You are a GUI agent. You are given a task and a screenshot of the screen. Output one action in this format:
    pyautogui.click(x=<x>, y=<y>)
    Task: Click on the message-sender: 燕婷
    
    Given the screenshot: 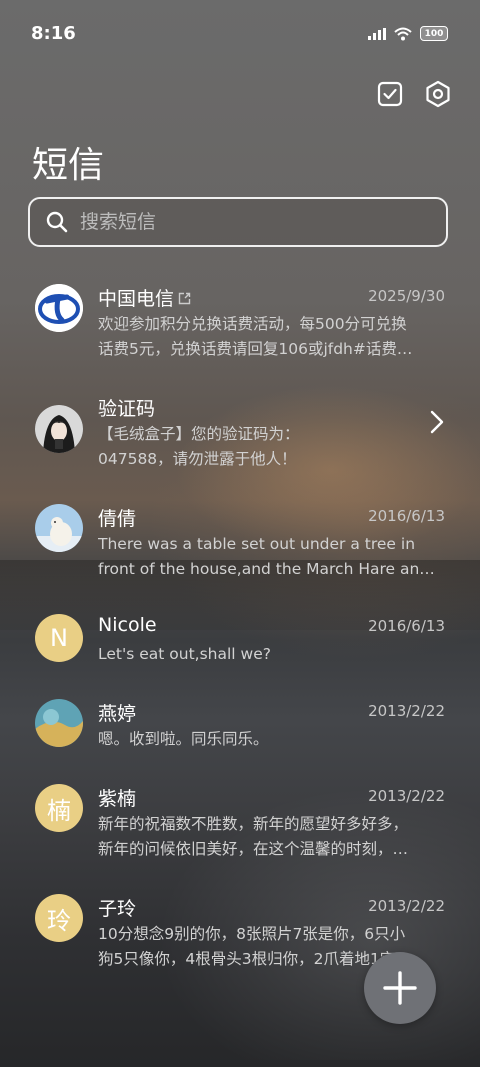 What is the action you would take?
    pyautogui.click(x=117, y=714)
    